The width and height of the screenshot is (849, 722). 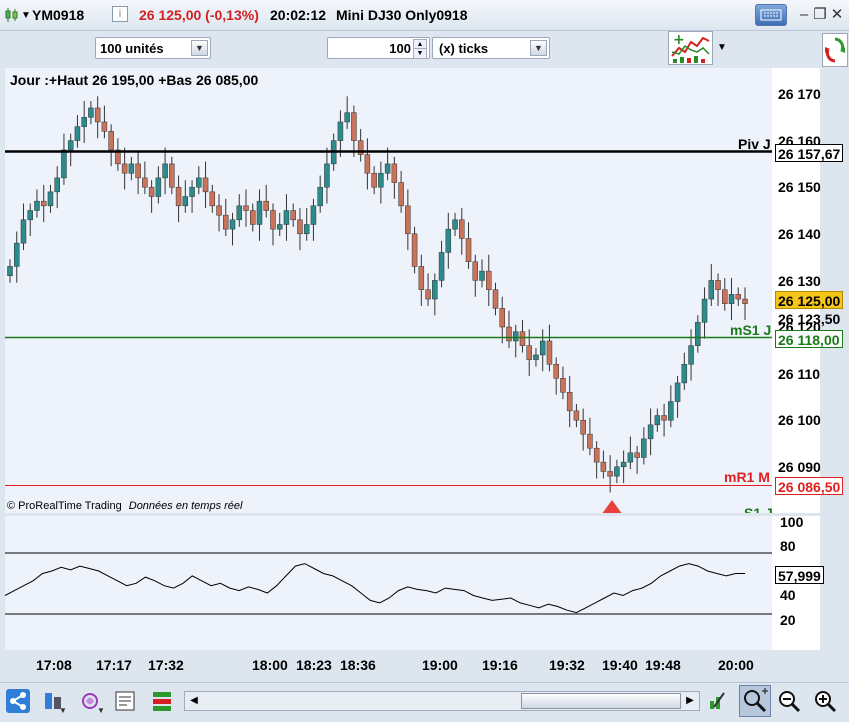 What do you see at coordinates (792, 522) in the screenshot?
I see `indicator-tick-label: 100` at bounding box center [792, 522].